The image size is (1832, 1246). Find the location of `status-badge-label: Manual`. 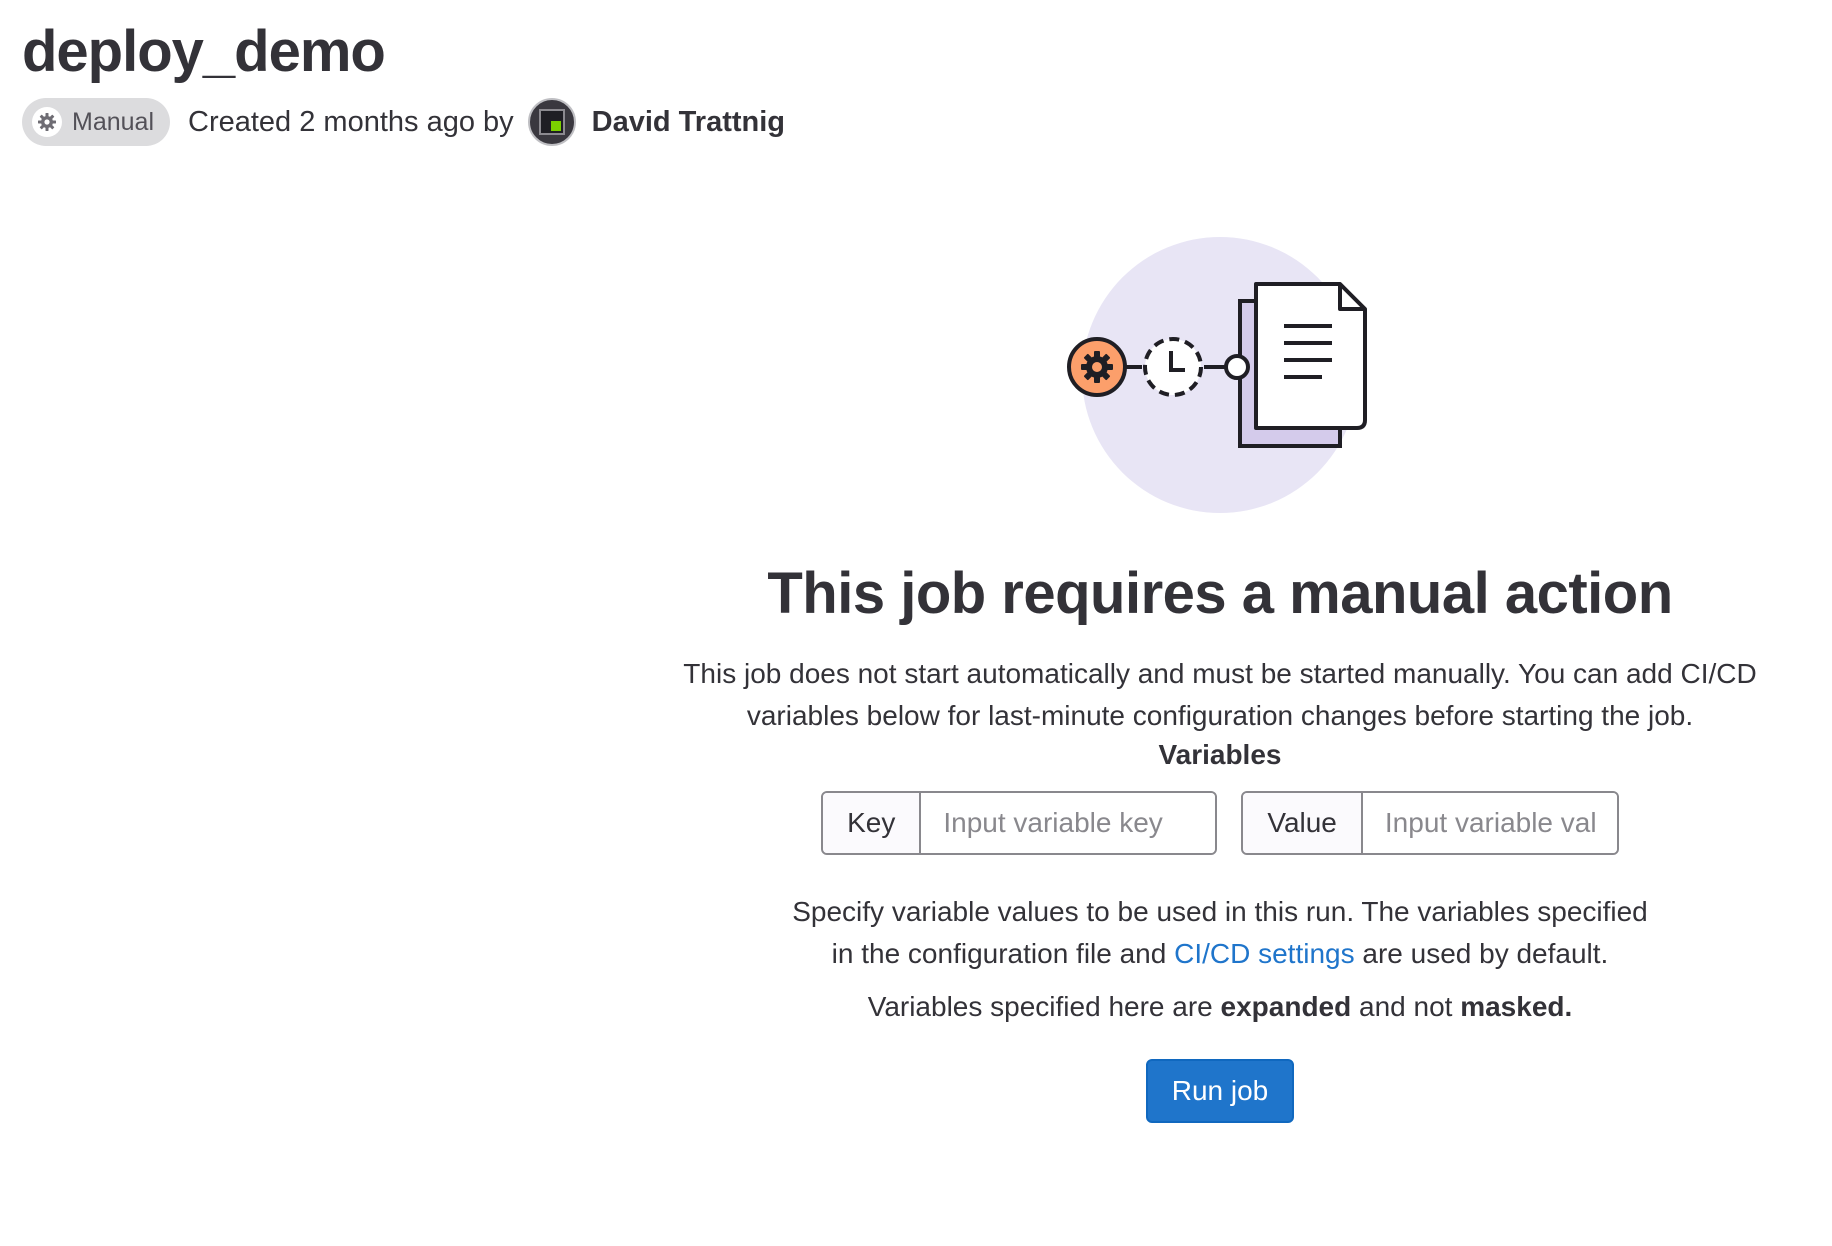

status-badge-label: Manual is located at coordinates (113, 121).